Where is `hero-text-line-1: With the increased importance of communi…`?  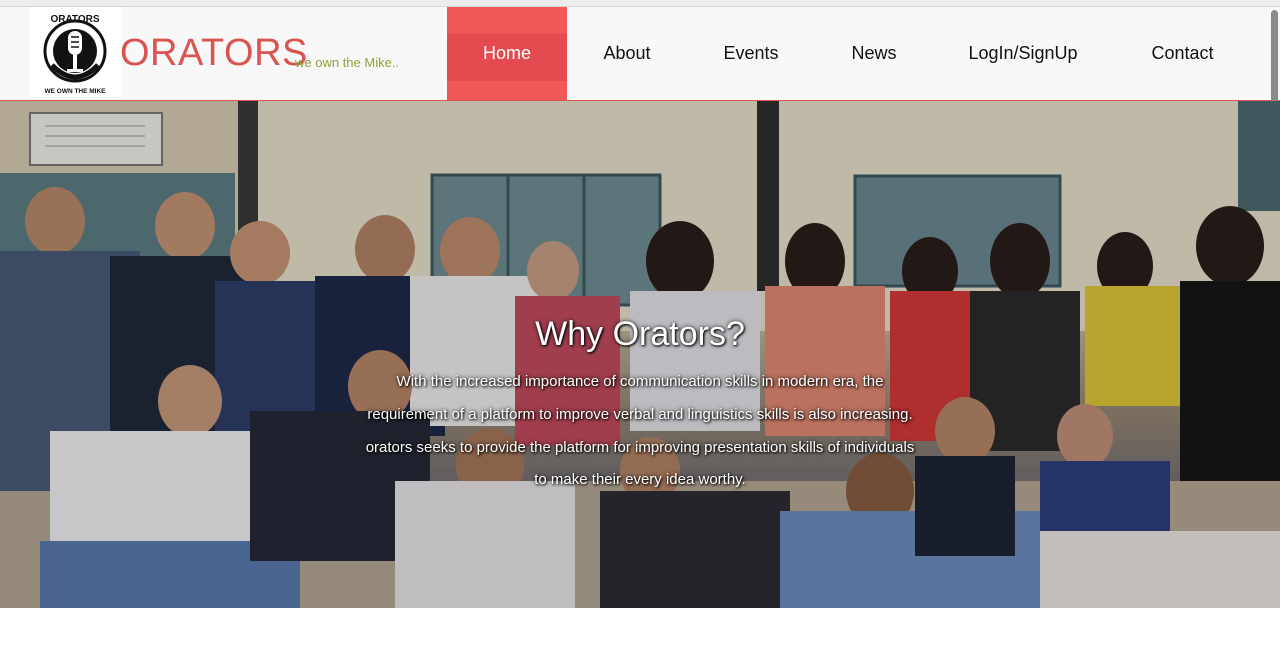
hero-text-line-1: With the increased importance of communi… is located at coordinates (640, 381).